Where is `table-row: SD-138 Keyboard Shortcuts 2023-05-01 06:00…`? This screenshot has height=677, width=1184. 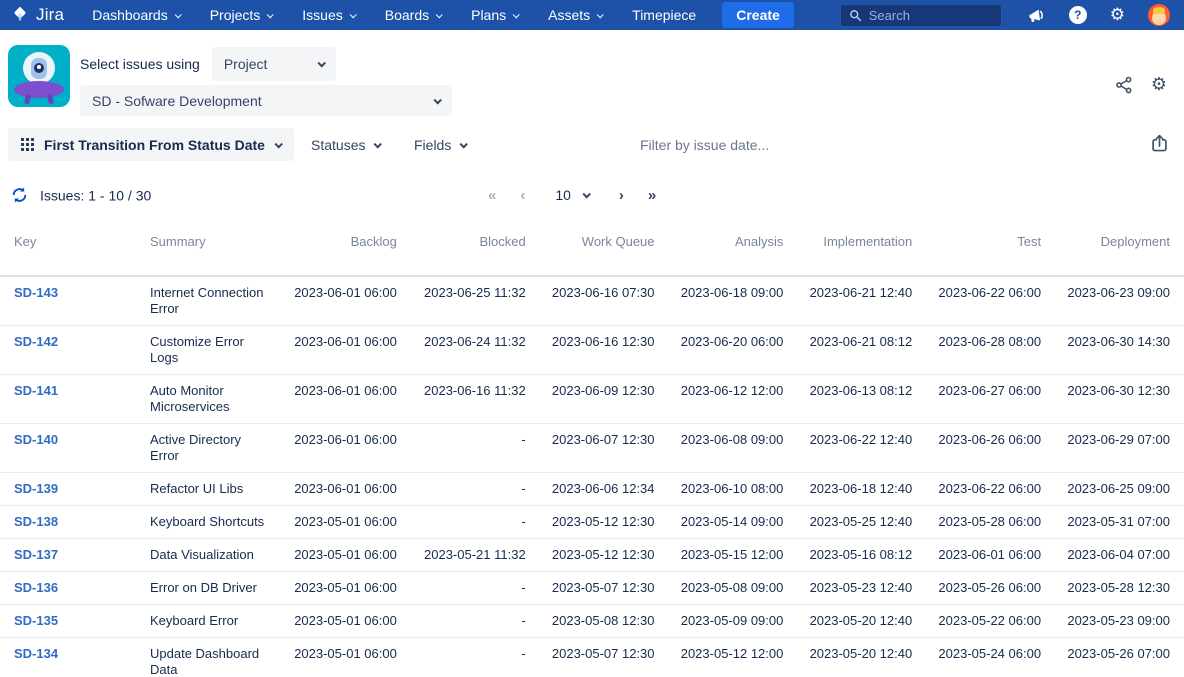 table-row: SD-138 Keyboard Shortcuts 2023-05-01 06:00… is located at coordinates (592, 522).